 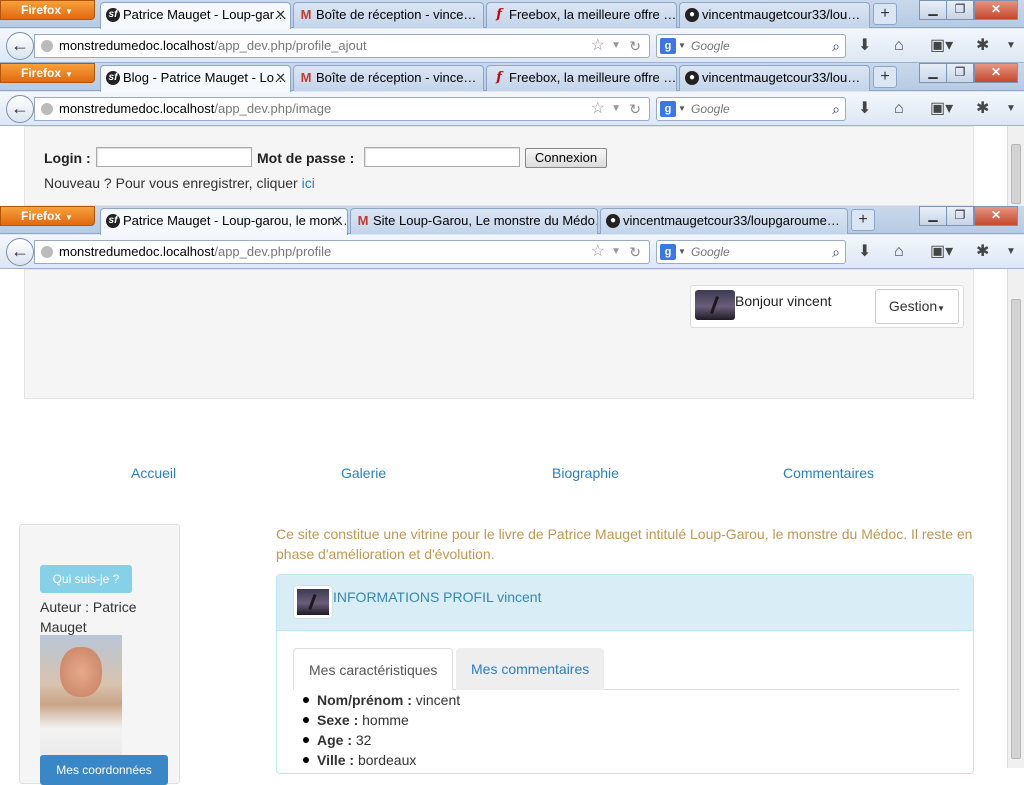 What do you see at coordinates (224, 221) in the screenshot?
I see `browser-tab: sf Patrice Mauget - Loup-garou, le mon… ✕` at bounding box center [224, 221].